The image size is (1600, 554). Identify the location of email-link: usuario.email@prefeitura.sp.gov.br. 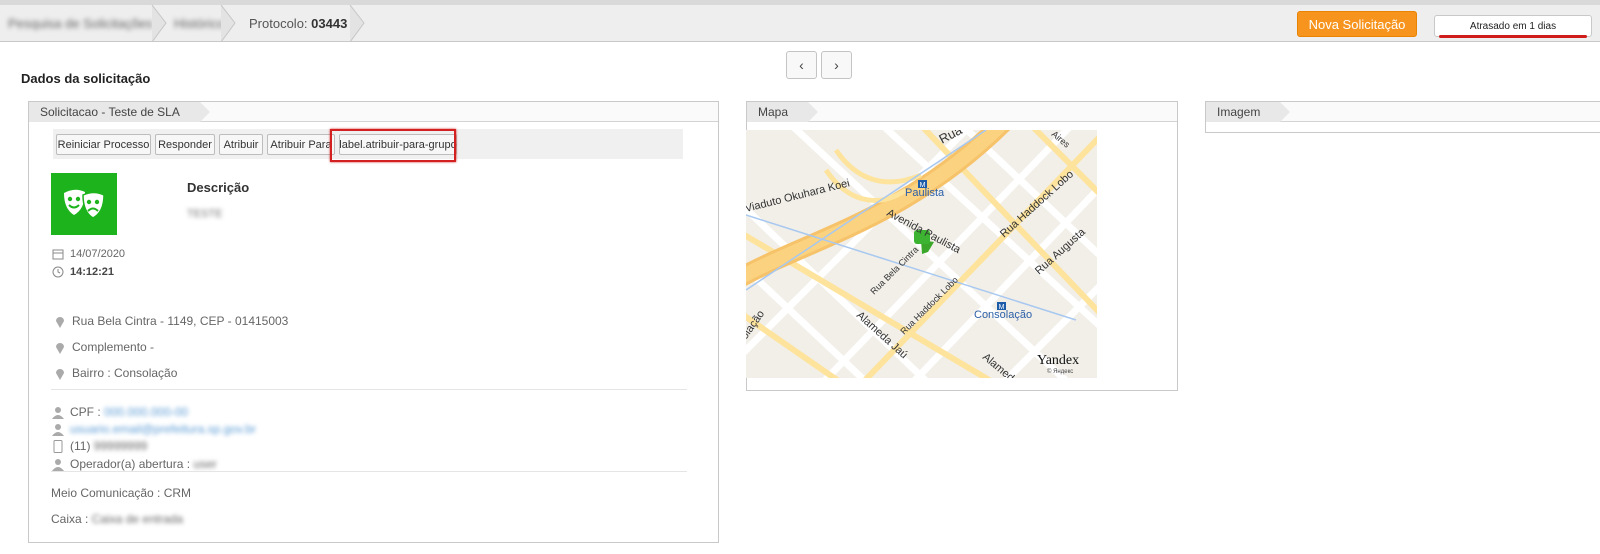
(163, 429).